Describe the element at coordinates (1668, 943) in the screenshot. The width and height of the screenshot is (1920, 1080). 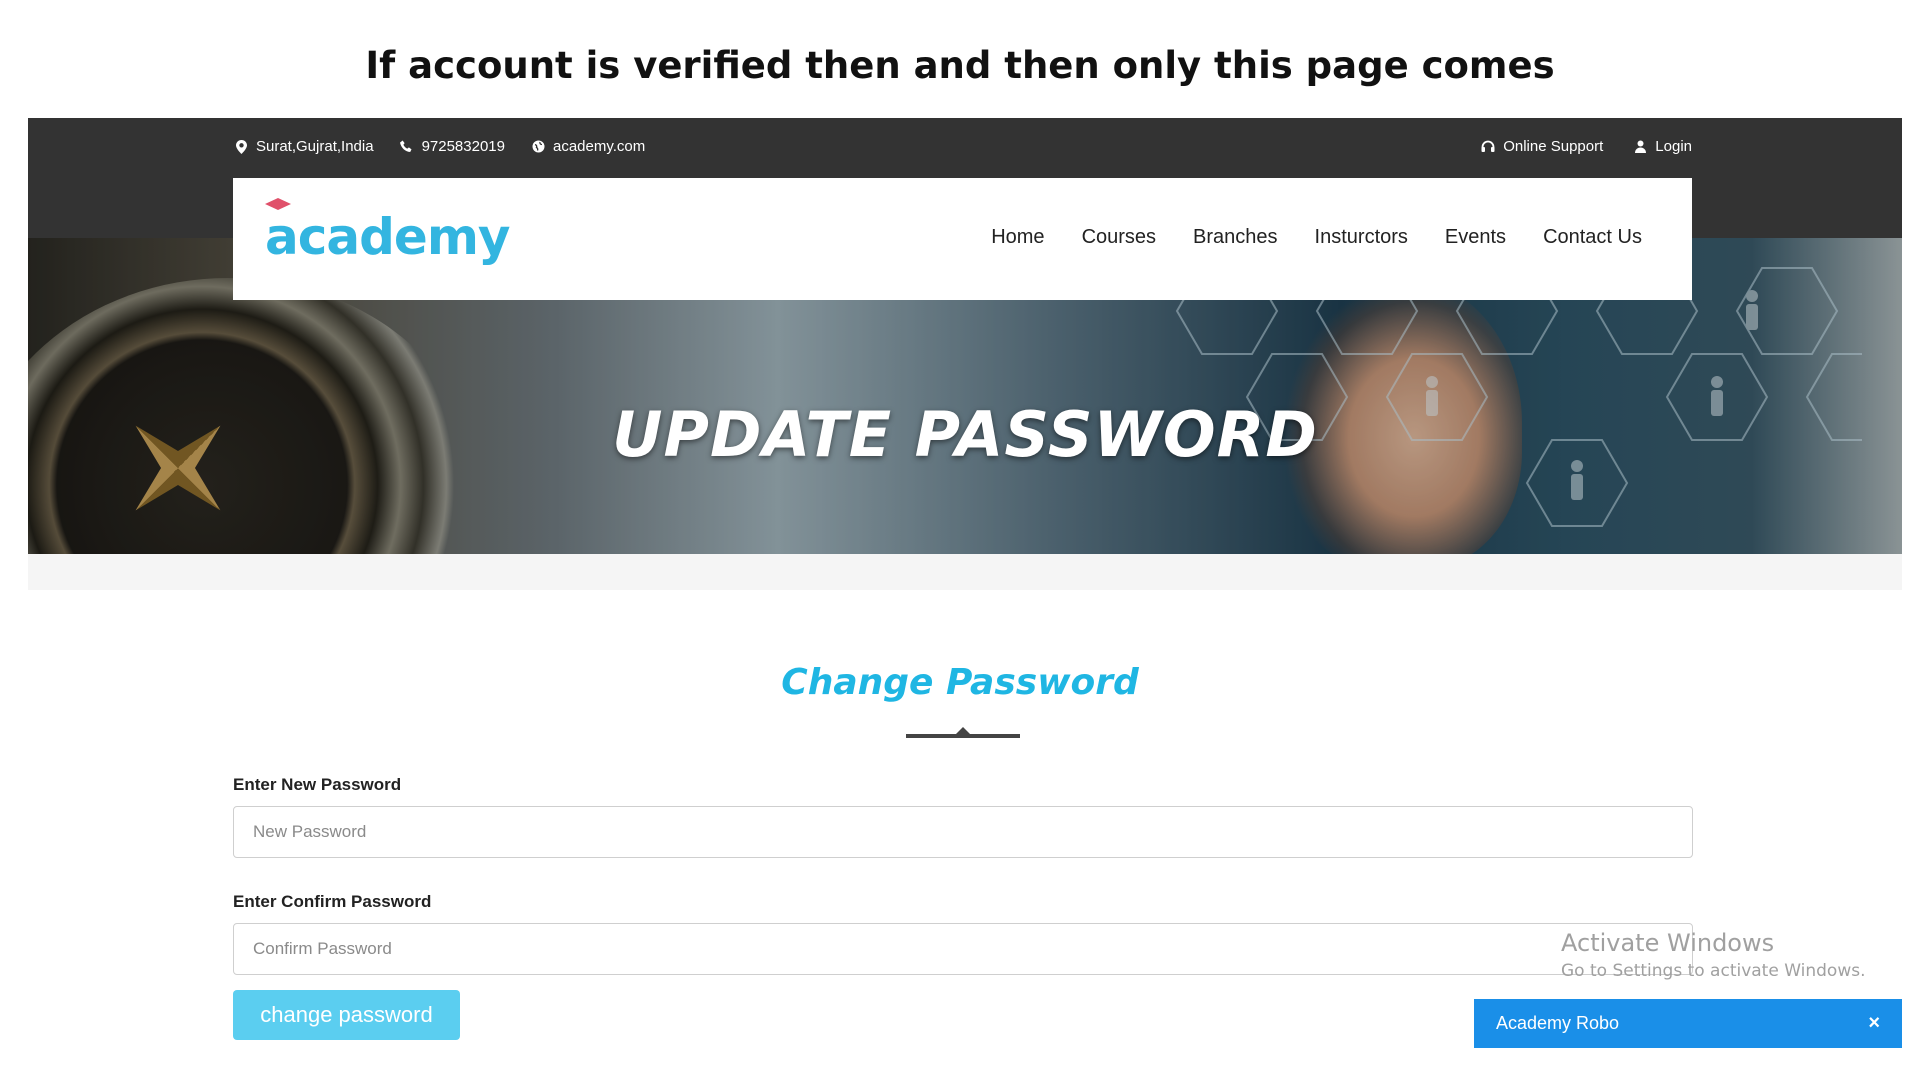
I see `watermark-title: Activate Windows` at that location.